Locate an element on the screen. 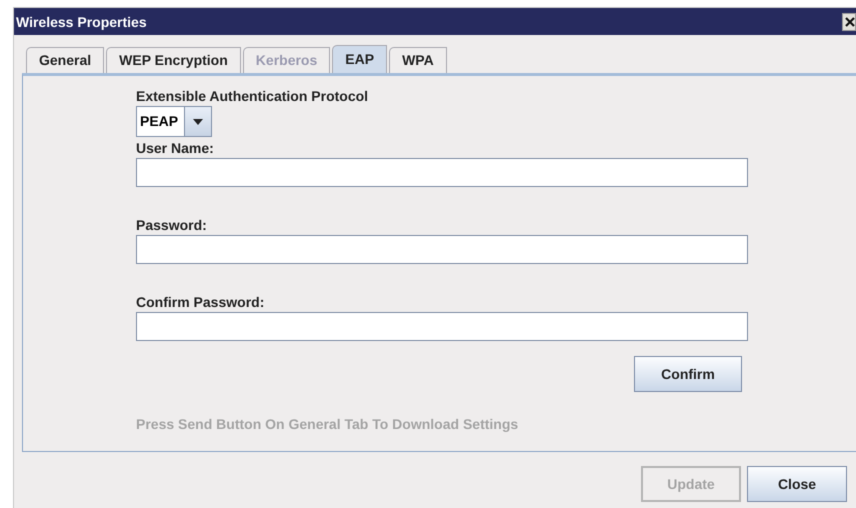 This screenshot has width=856, height=508. protocol-dropdown: PEAP is located at coordinates (174, 121).